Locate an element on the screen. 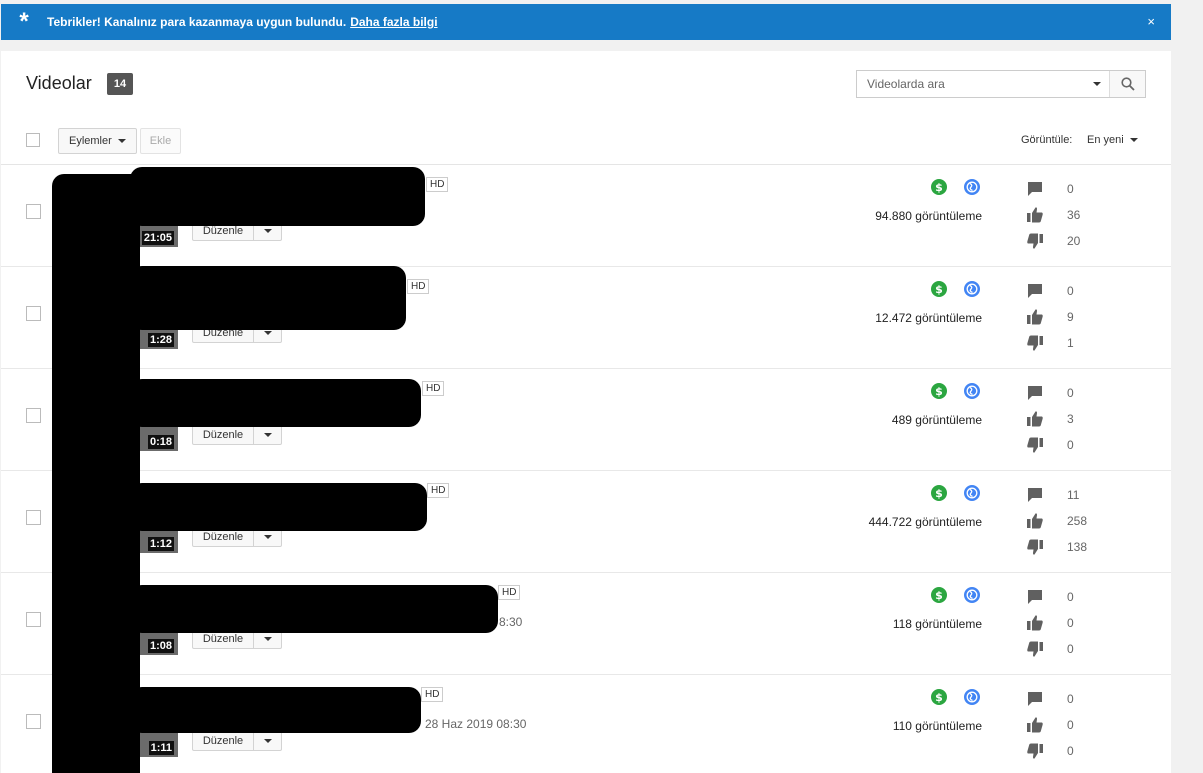  like-count: 3 is located at coordinates (1070, 419).